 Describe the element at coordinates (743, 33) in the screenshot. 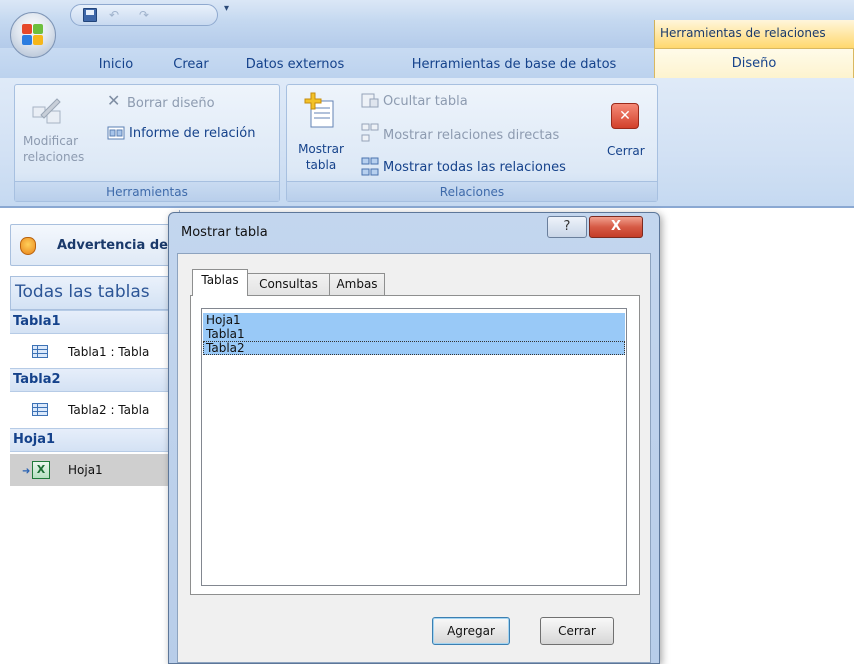

I see `context-tab-title: Herramientas de relaciones` at that location.